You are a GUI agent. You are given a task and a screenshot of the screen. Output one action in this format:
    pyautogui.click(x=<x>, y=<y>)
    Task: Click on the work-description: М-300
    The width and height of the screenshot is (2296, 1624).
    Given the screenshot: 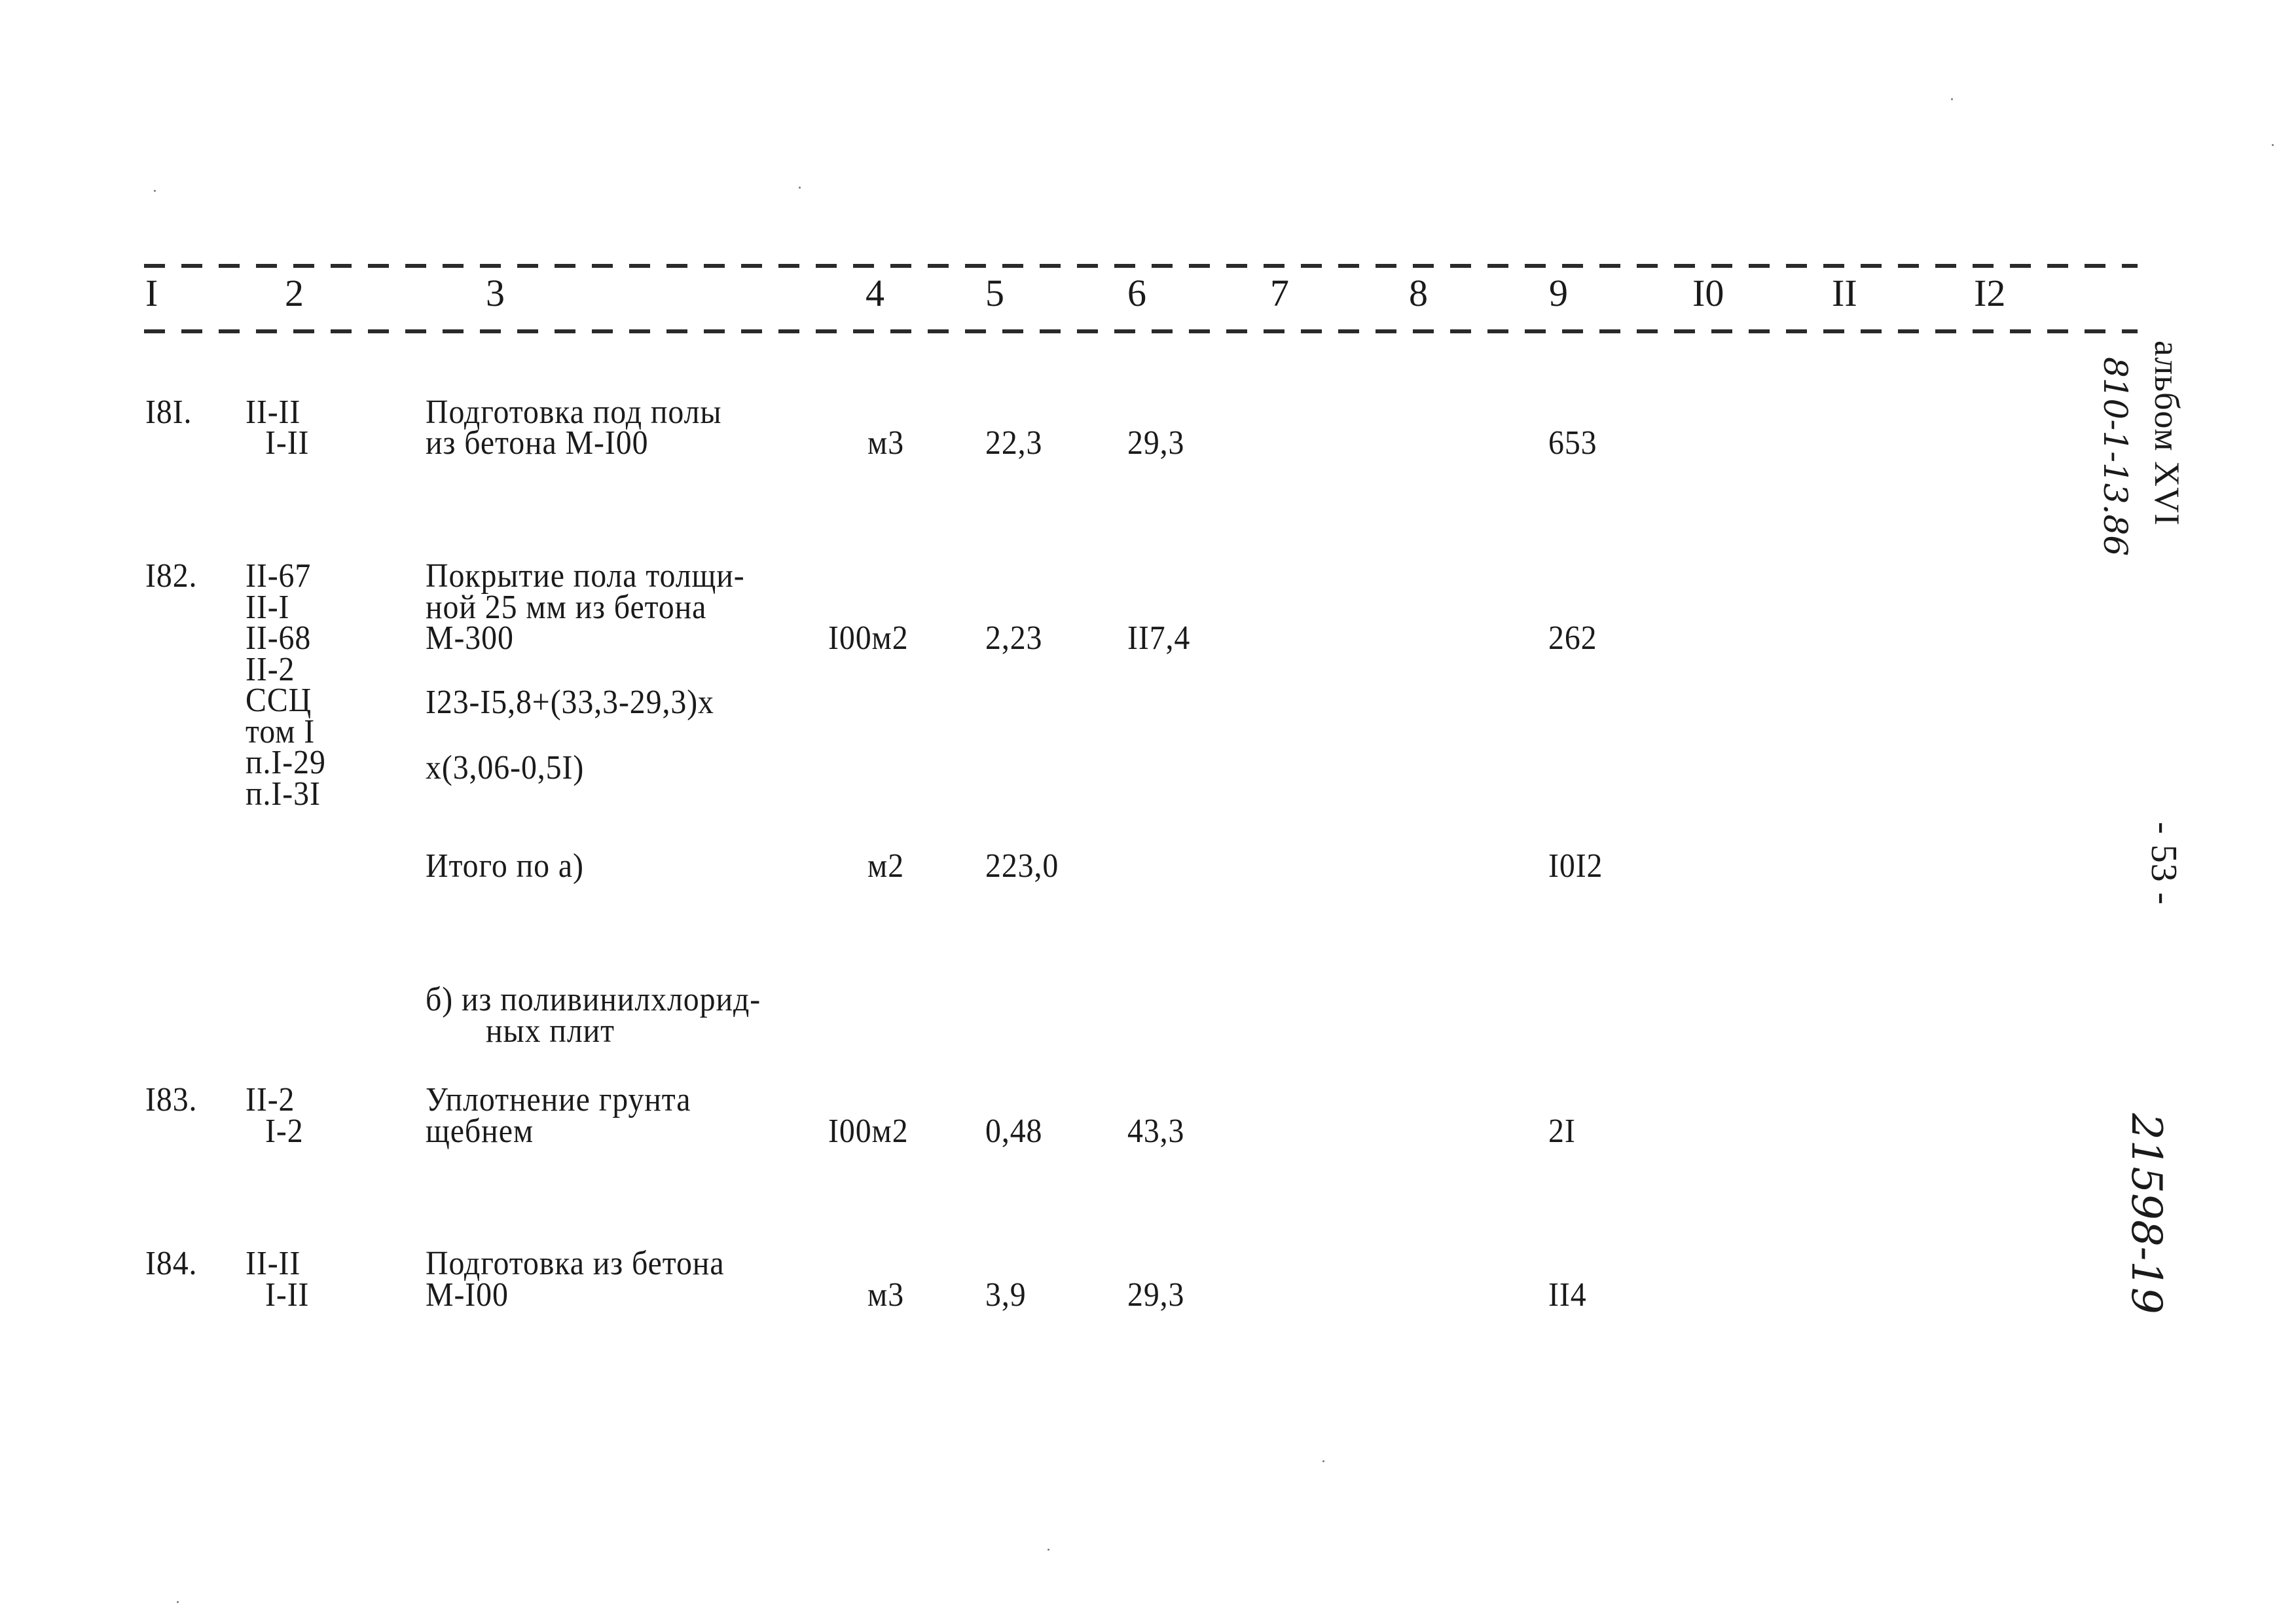 What is the action you would take?
    pyautogui.click(x=470, y=638)
    